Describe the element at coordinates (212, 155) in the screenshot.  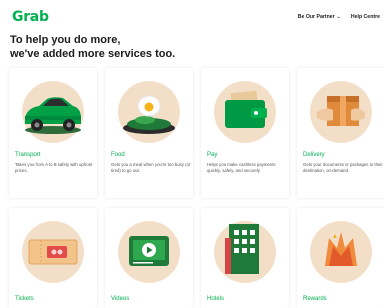
I see `service-title: Pay` at that location.